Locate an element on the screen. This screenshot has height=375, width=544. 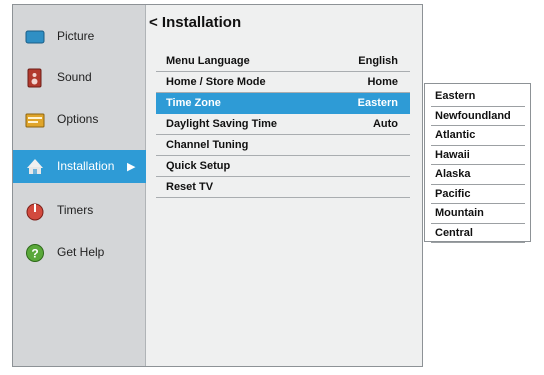
speaker-icon is located at coordinates (35, 78).